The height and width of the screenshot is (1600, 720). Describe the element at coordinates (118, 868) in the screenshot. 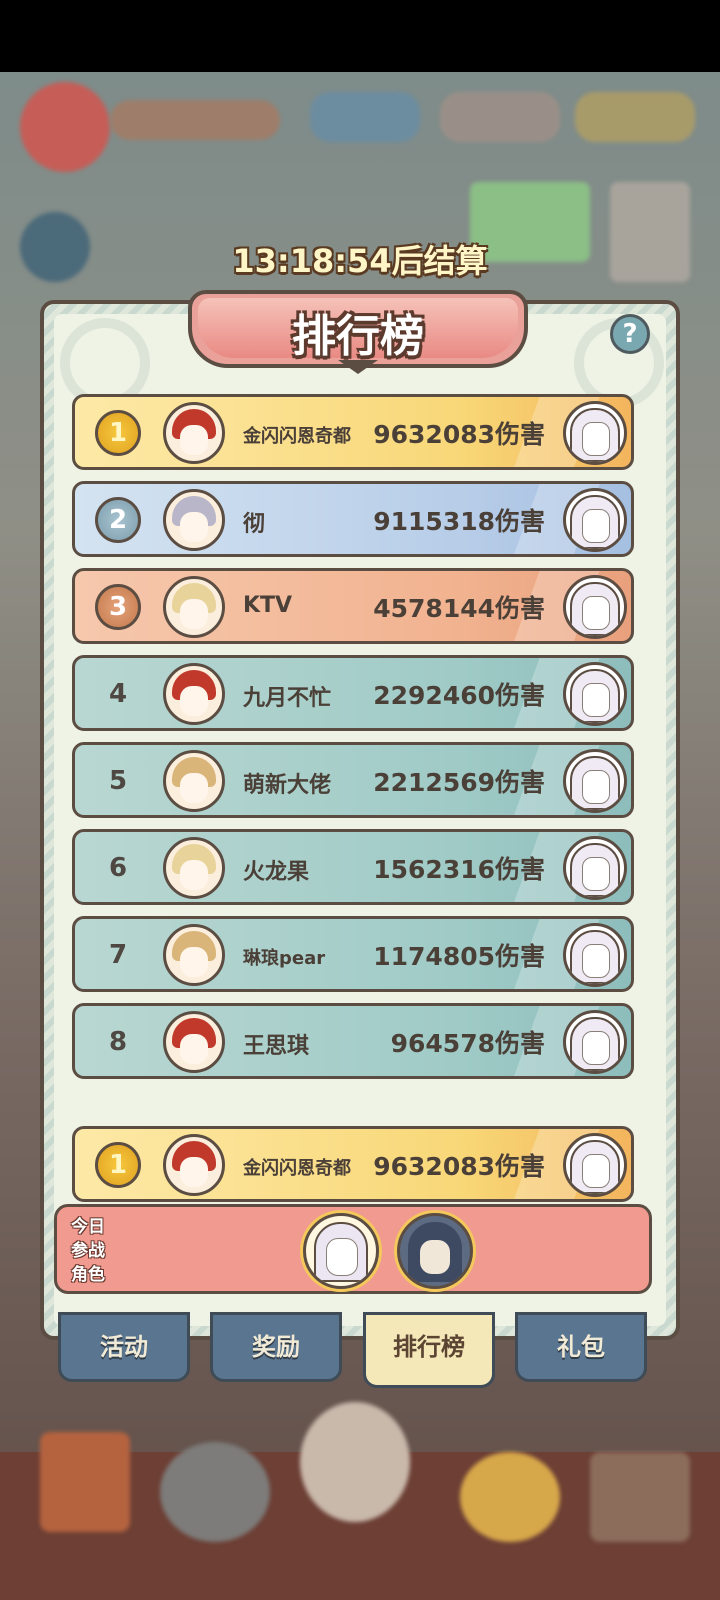

I see `rank-number: 6` at that location.